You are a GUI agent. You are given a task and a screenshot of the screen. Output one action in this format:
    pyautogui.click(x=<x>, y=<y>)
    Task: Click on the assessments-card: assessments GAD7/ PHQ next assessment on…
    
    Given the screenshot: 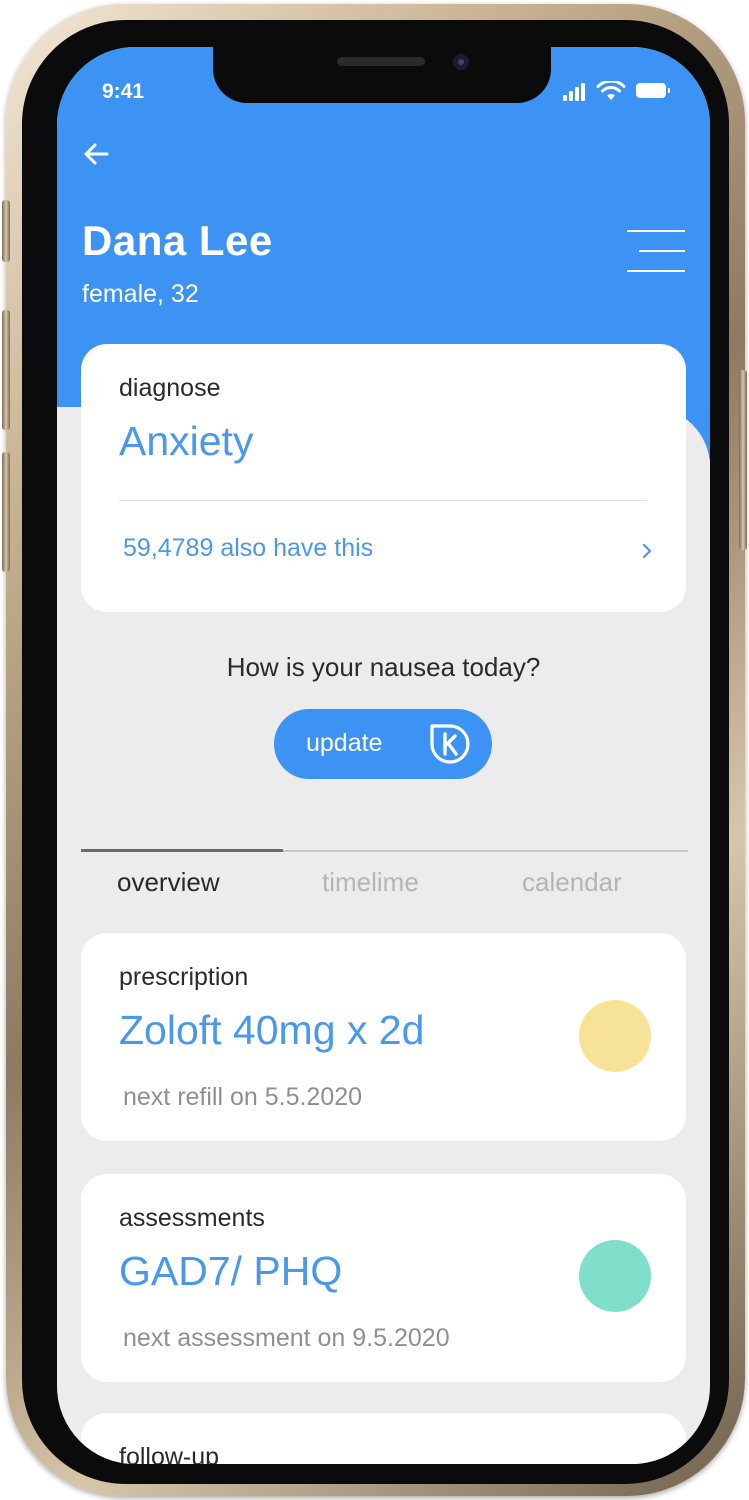 What is the action you would take?
    pyautogui.click(x=383, y=1278)
    